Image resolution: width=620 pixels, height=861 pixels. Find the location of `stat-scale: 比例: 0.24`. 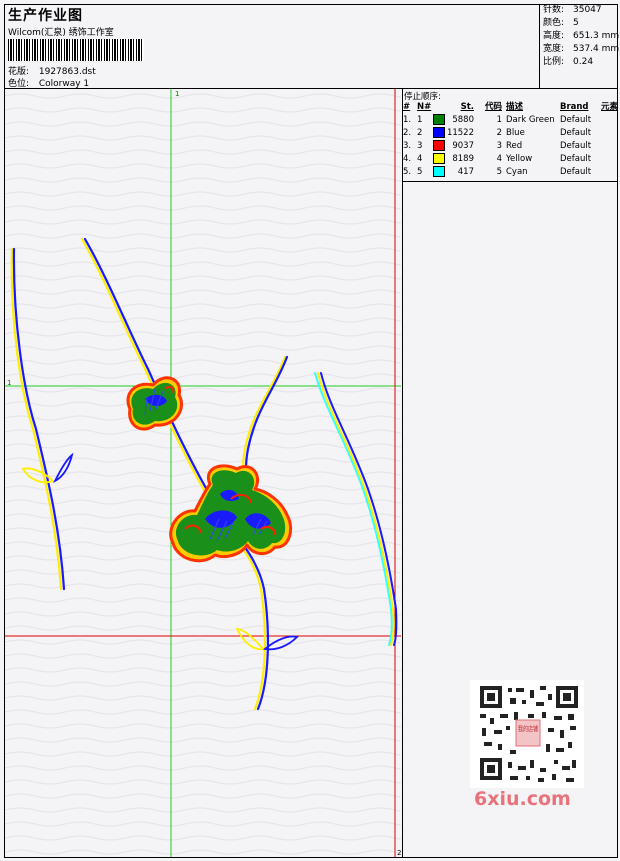

stat-scale: 比例: 0.24 is located at coordinates (568, 62).